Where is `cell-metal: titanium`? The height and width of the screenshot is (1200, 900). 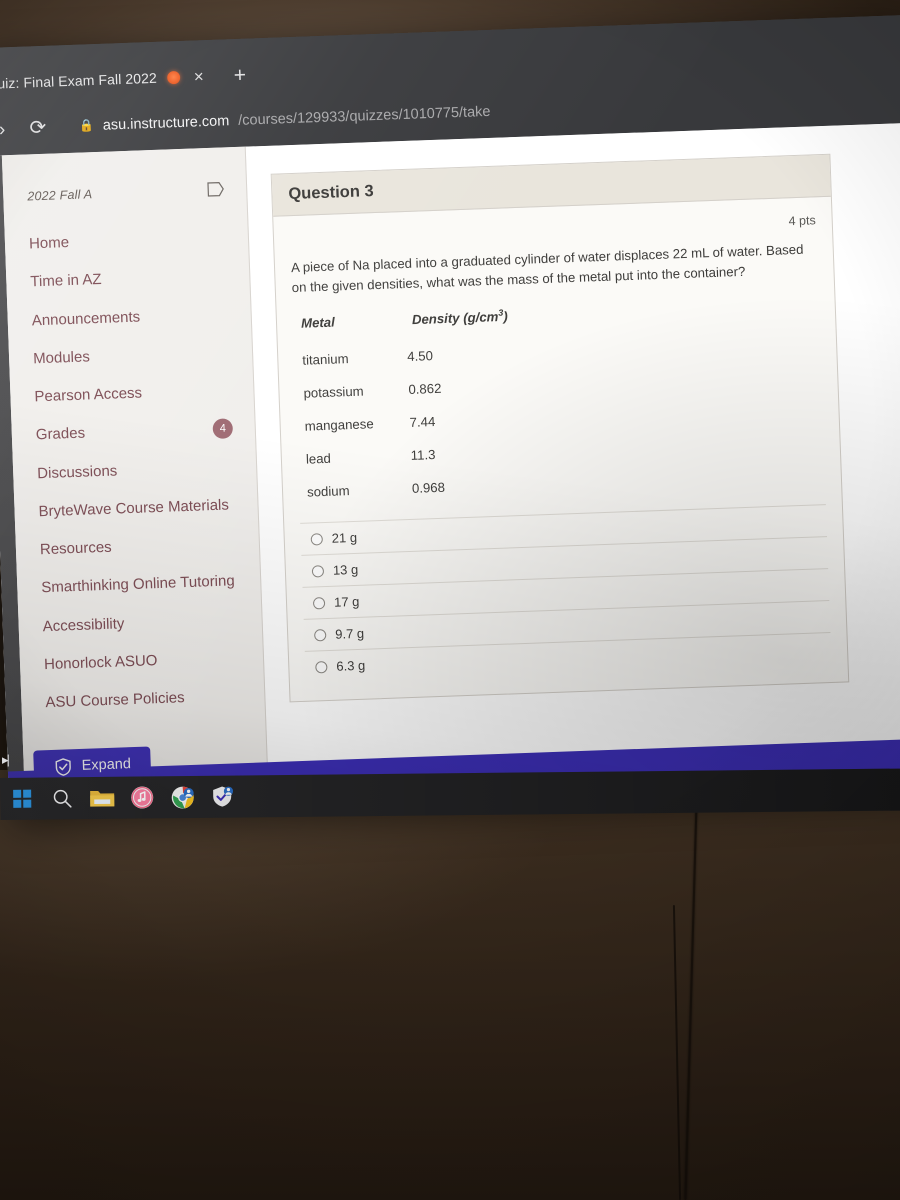 cell-metal: titanium is located at coordinates (325, 360).